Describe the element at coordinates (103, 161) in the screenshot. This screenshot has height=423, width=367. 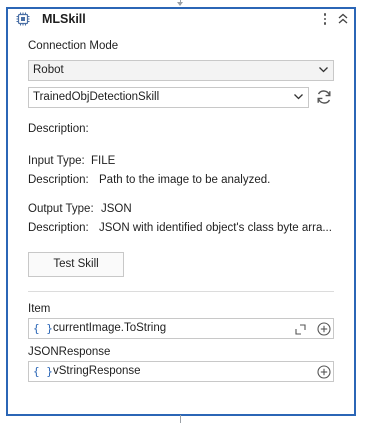
I see `input-type-value: FILE` at that location.